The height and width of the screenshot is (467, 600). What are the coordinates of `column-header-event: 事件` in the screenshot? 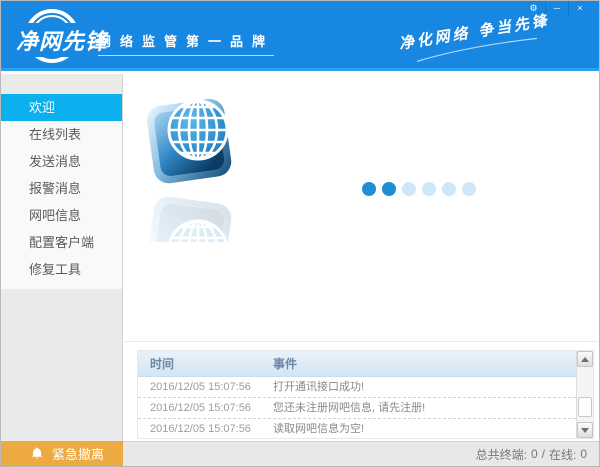 It's located at (285, 364).